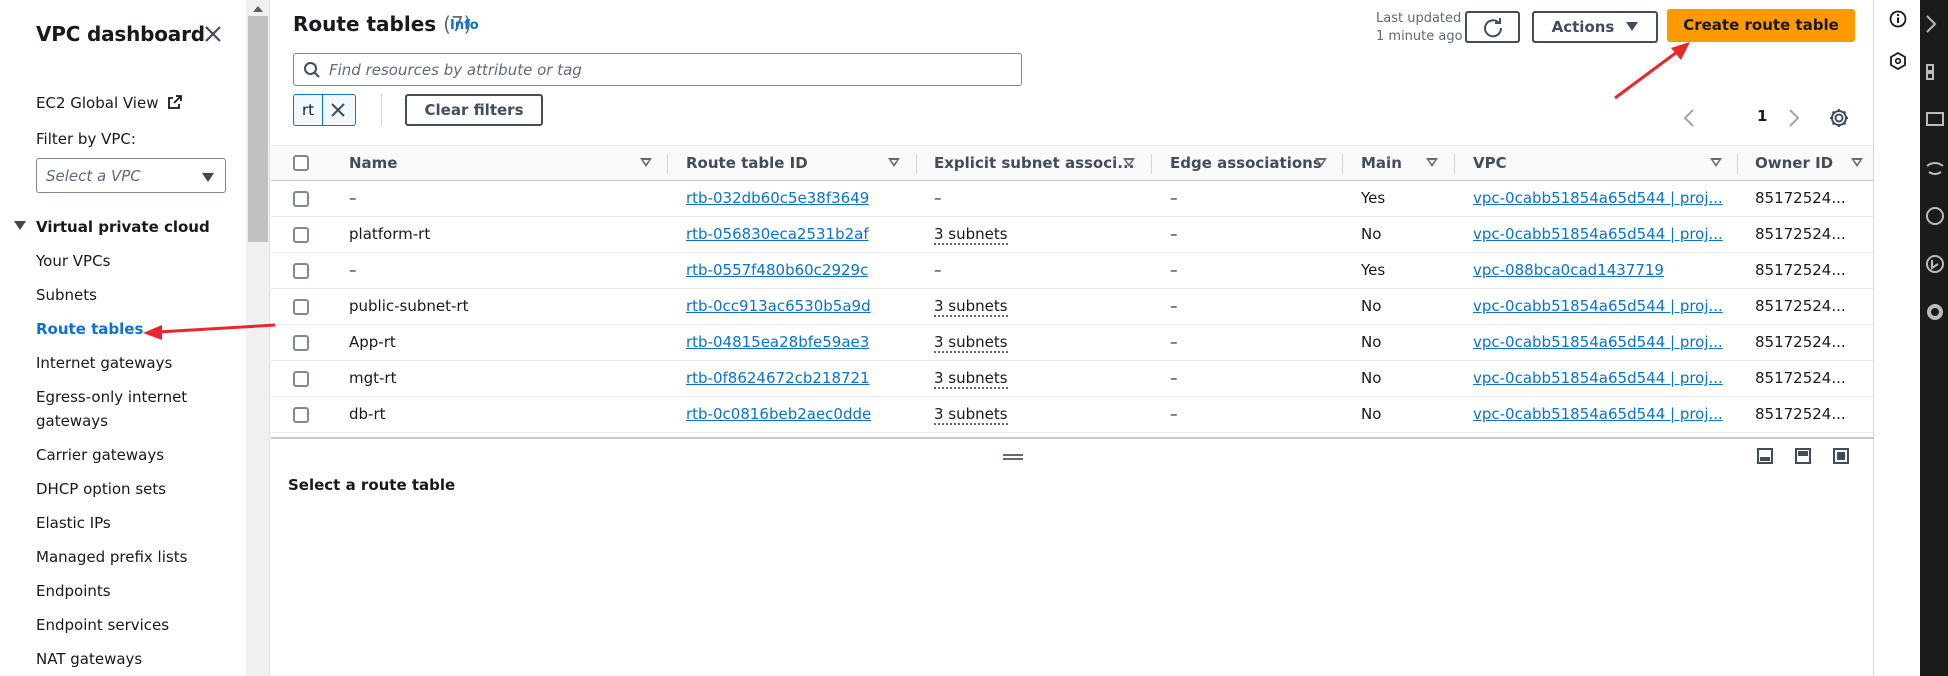 This screenshot has height=676, width=1948. Describe the element at coordinates (1898, 19) in the screenshot. I see `info-icon` at that location.